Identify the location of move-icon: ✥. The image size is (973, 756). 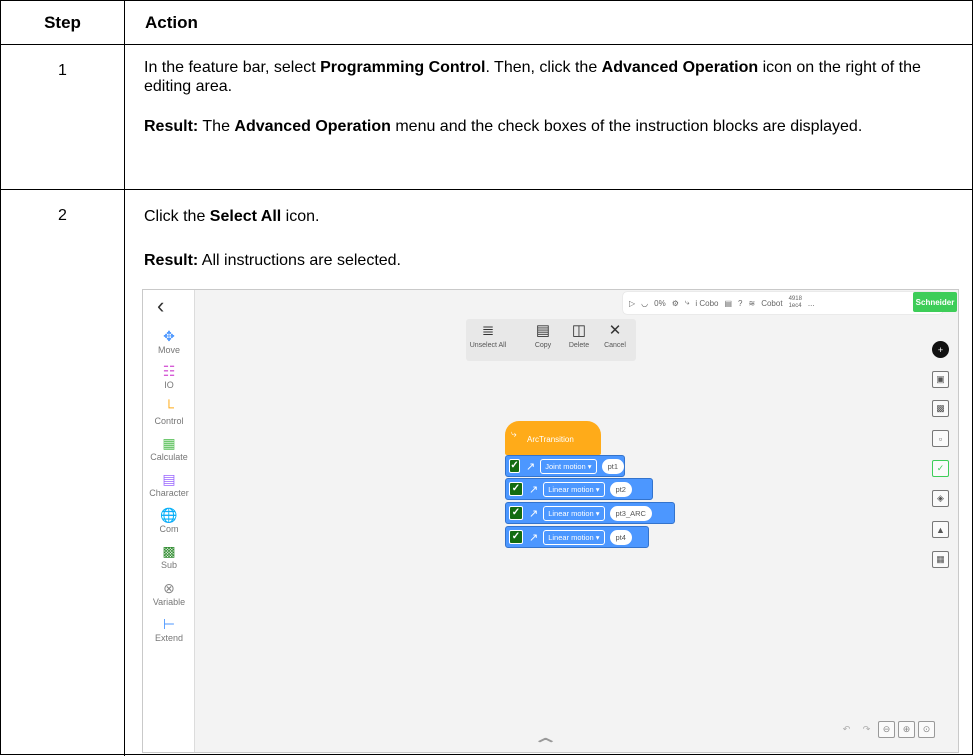
(169, 336).